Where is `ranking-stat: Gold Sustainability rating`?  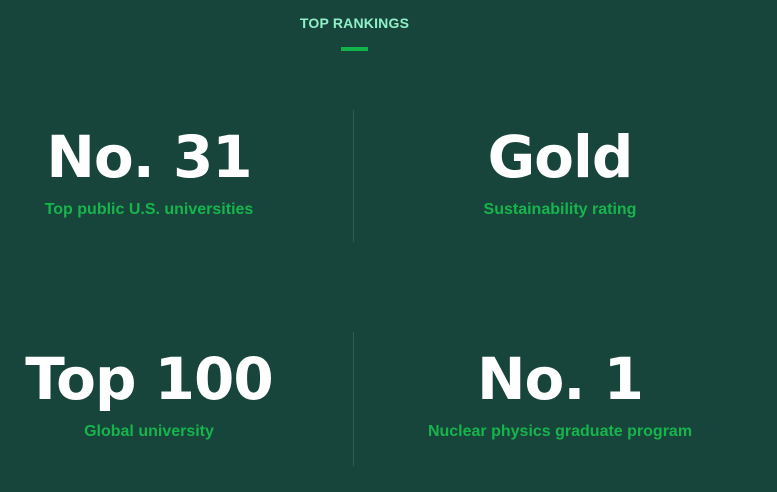 ranking-stat: Gold Sustainability rating is located at coordinates (560, 171).